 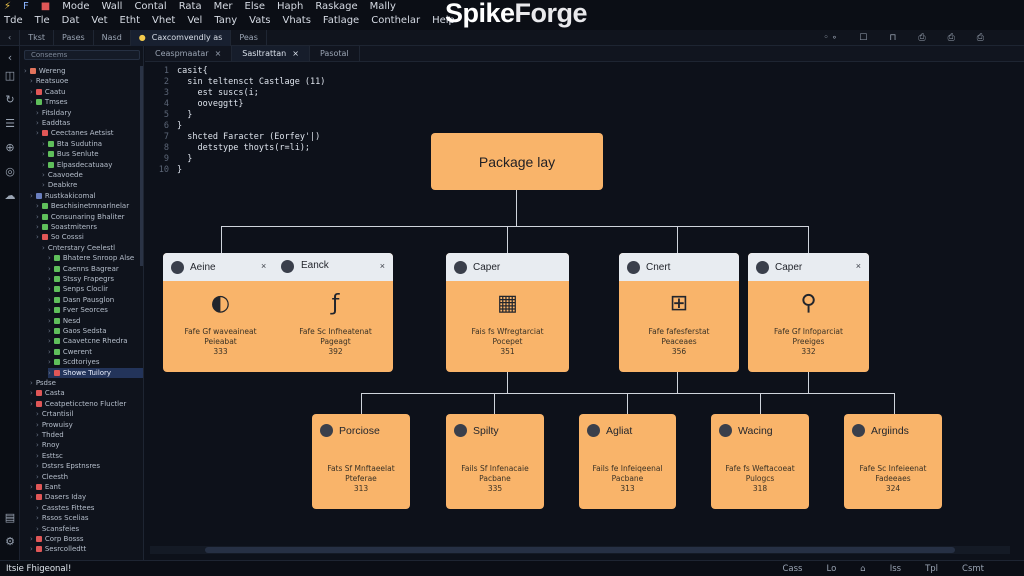 What do you see at coordinates (181, 37) in the screenshot?
I see `top-tab-active: ● Caxcomvendly as` at bounding box center [181, 37].